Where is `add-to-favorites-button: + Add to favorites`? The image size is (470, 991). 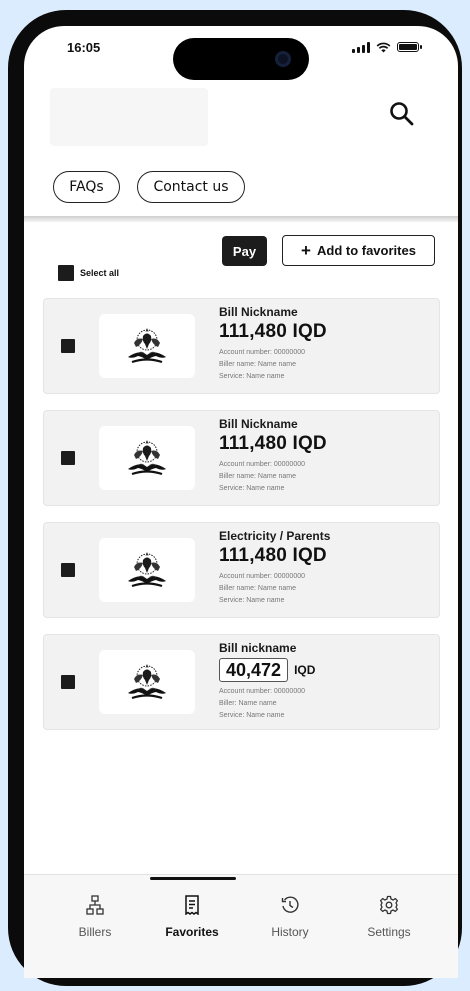
add-to-favorites-button: + Add to favorites is located at coordinates (358, 250).